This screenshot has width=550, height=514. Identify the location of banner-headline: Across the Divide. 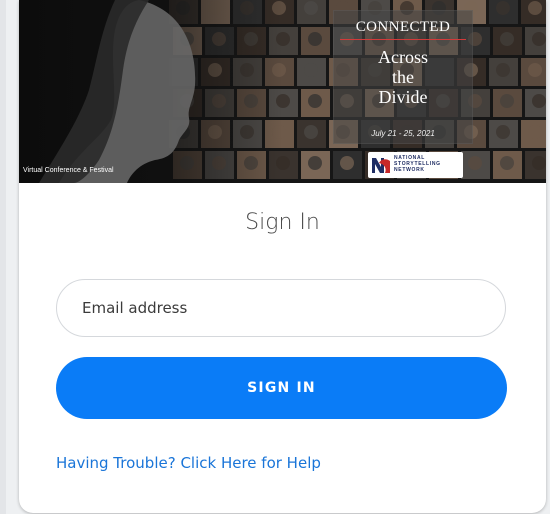
(403, 77).